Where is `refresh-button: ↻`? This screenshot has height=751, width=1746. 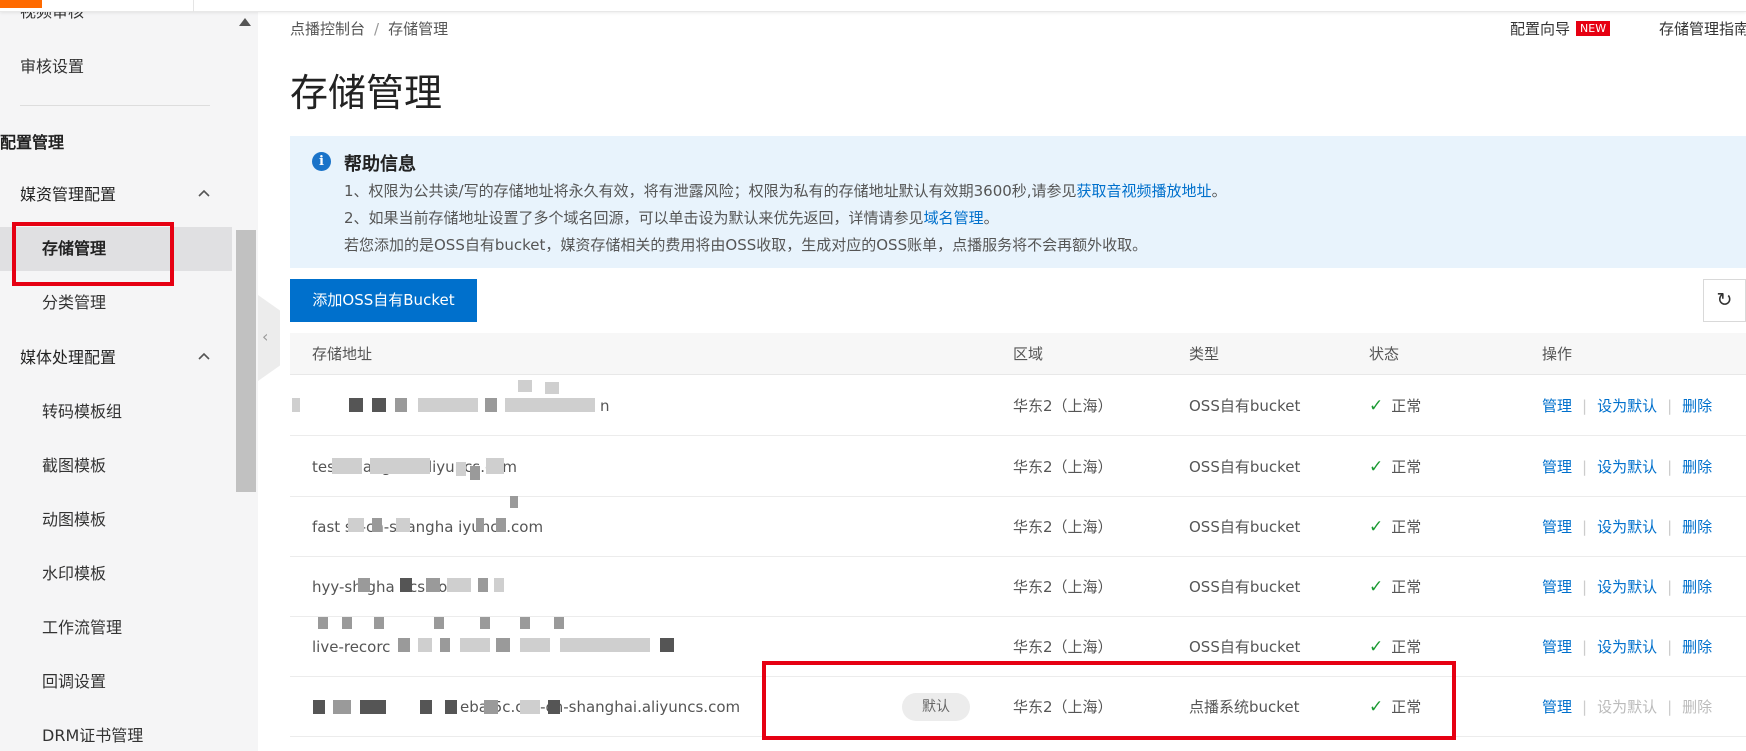 refresh-button: ↻ is located at coordinates (1724, 300).